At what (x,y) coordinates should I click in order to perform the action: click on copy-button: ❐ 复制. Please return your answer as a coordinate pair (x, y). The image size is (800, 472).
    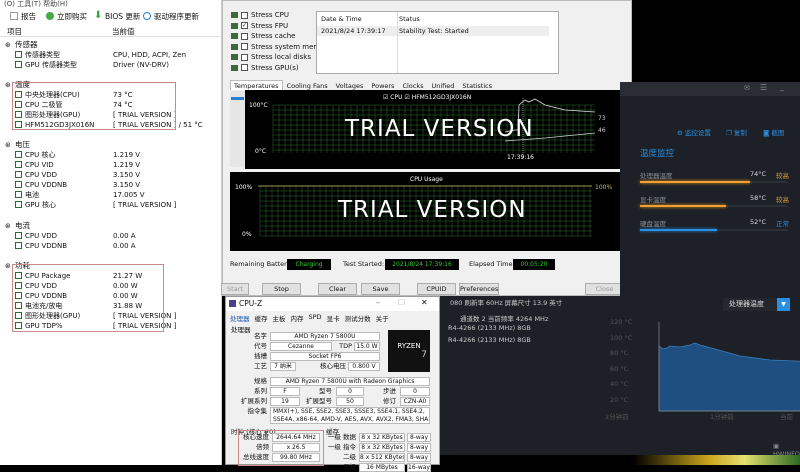
    Looking at the image, I should click on (736, 132).